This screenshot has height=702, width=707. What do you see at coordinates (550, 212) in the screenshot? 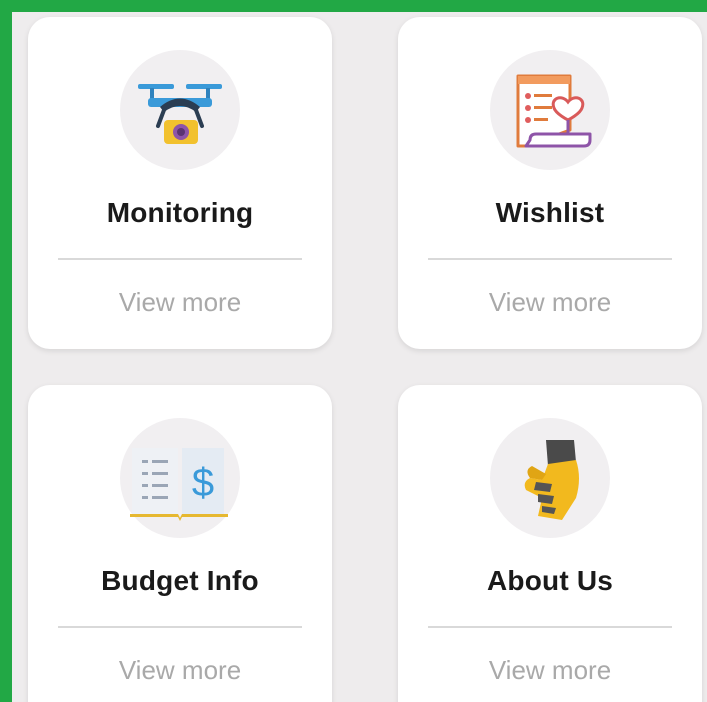
I see `card-title: Wishlist` at bounding box center [550, 212].